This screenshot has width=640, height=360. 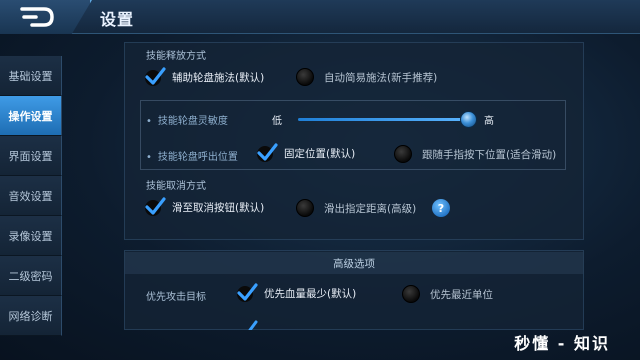 I want to click on partial-checkmark-icon, so click(x=253, y=325).